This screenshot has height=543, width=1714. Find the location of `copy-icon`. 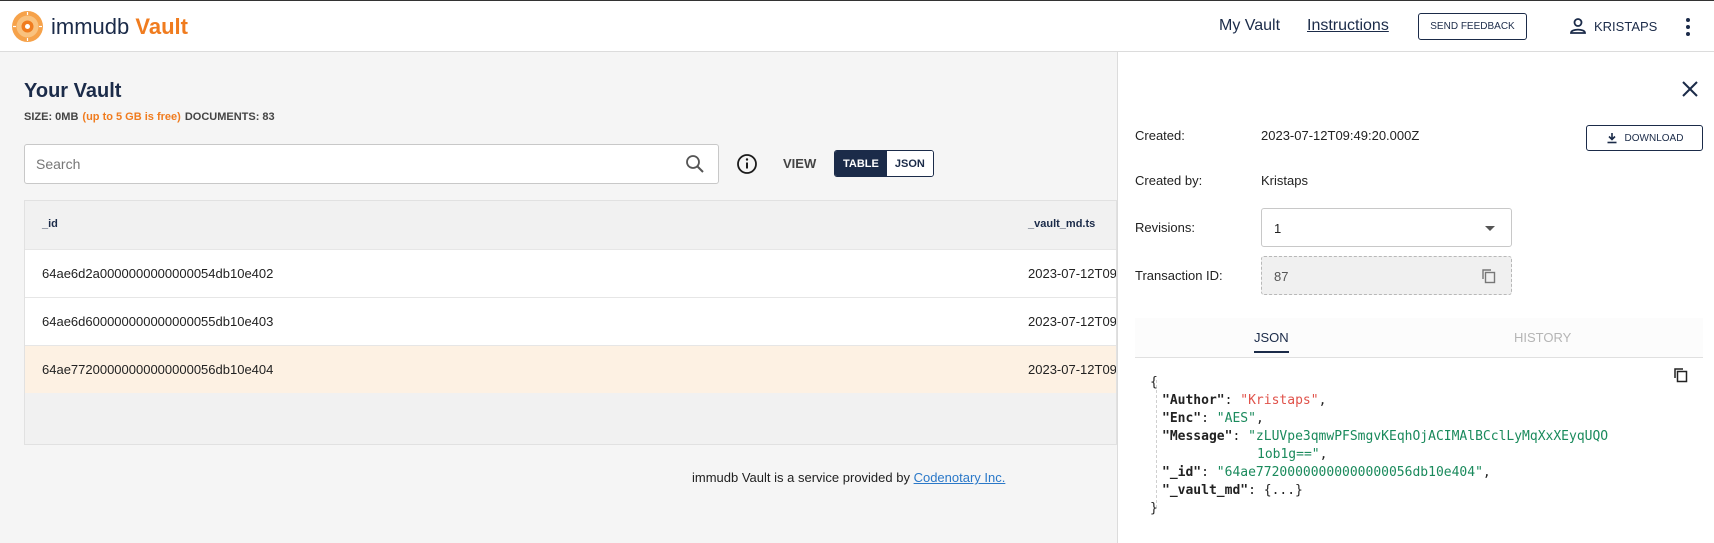

copy-icon is located at coordinates (1489, 276).